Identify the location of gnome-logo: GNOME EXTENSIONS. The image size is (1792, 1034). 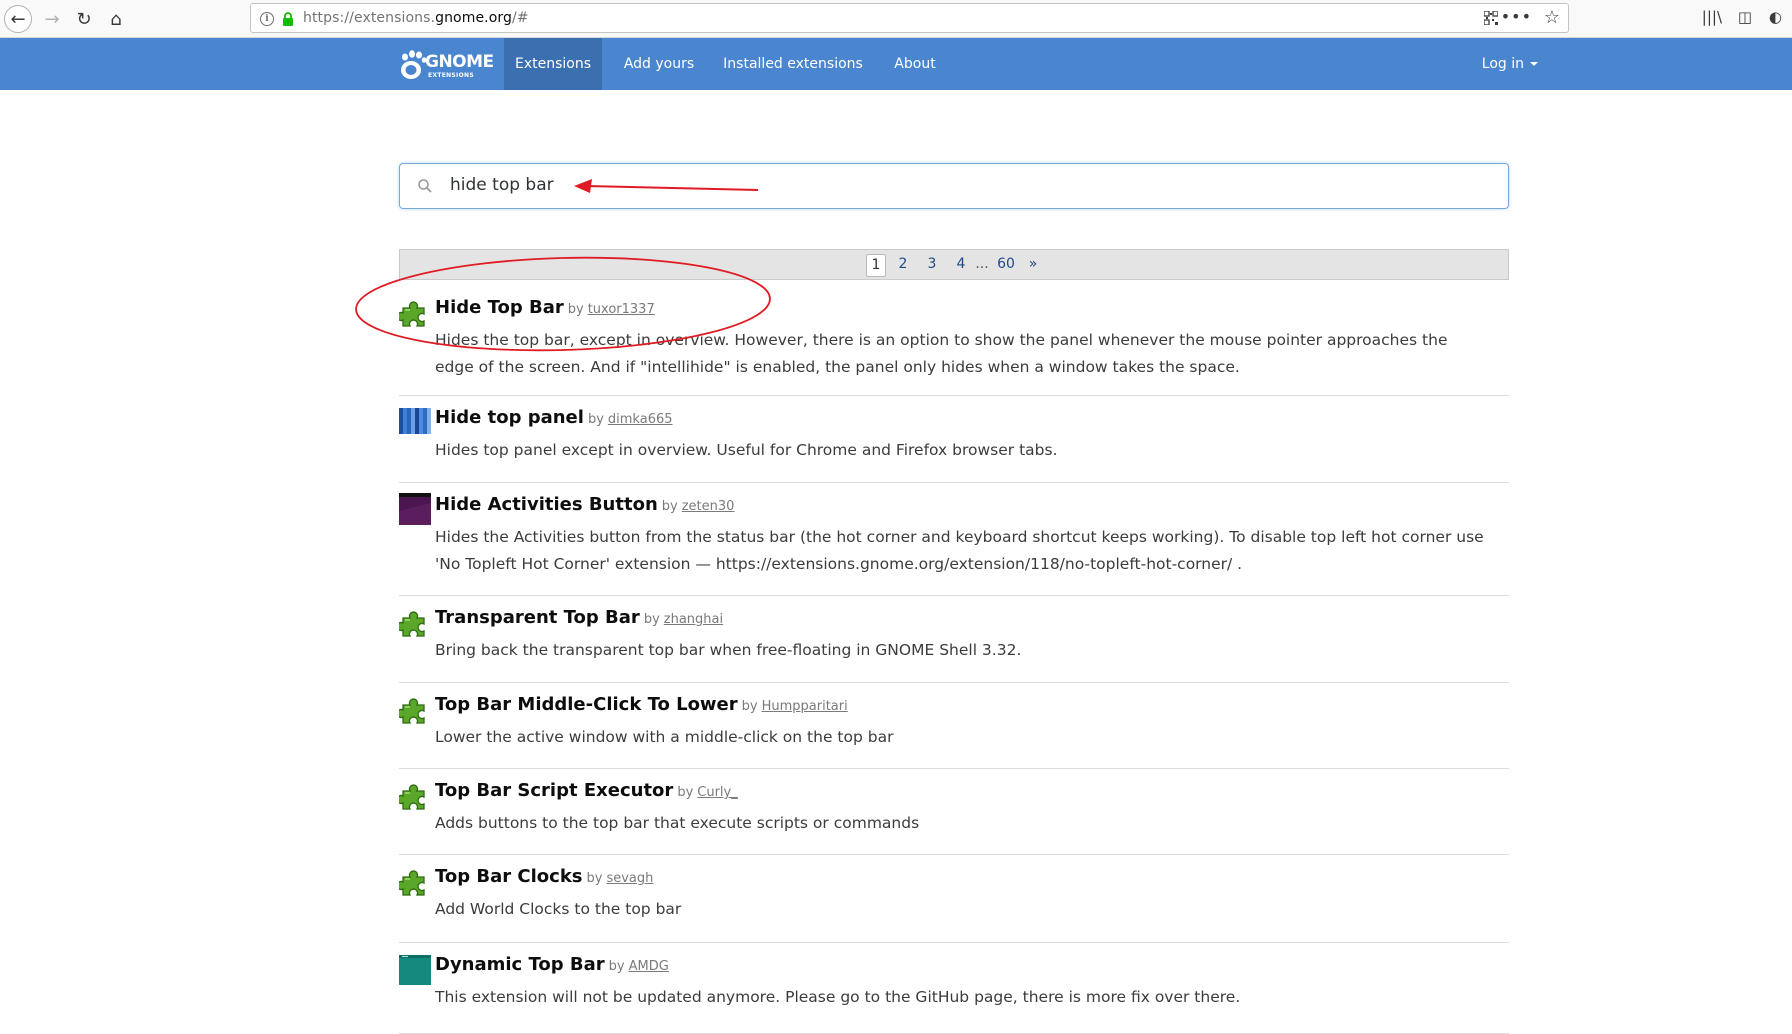
(445, 64).